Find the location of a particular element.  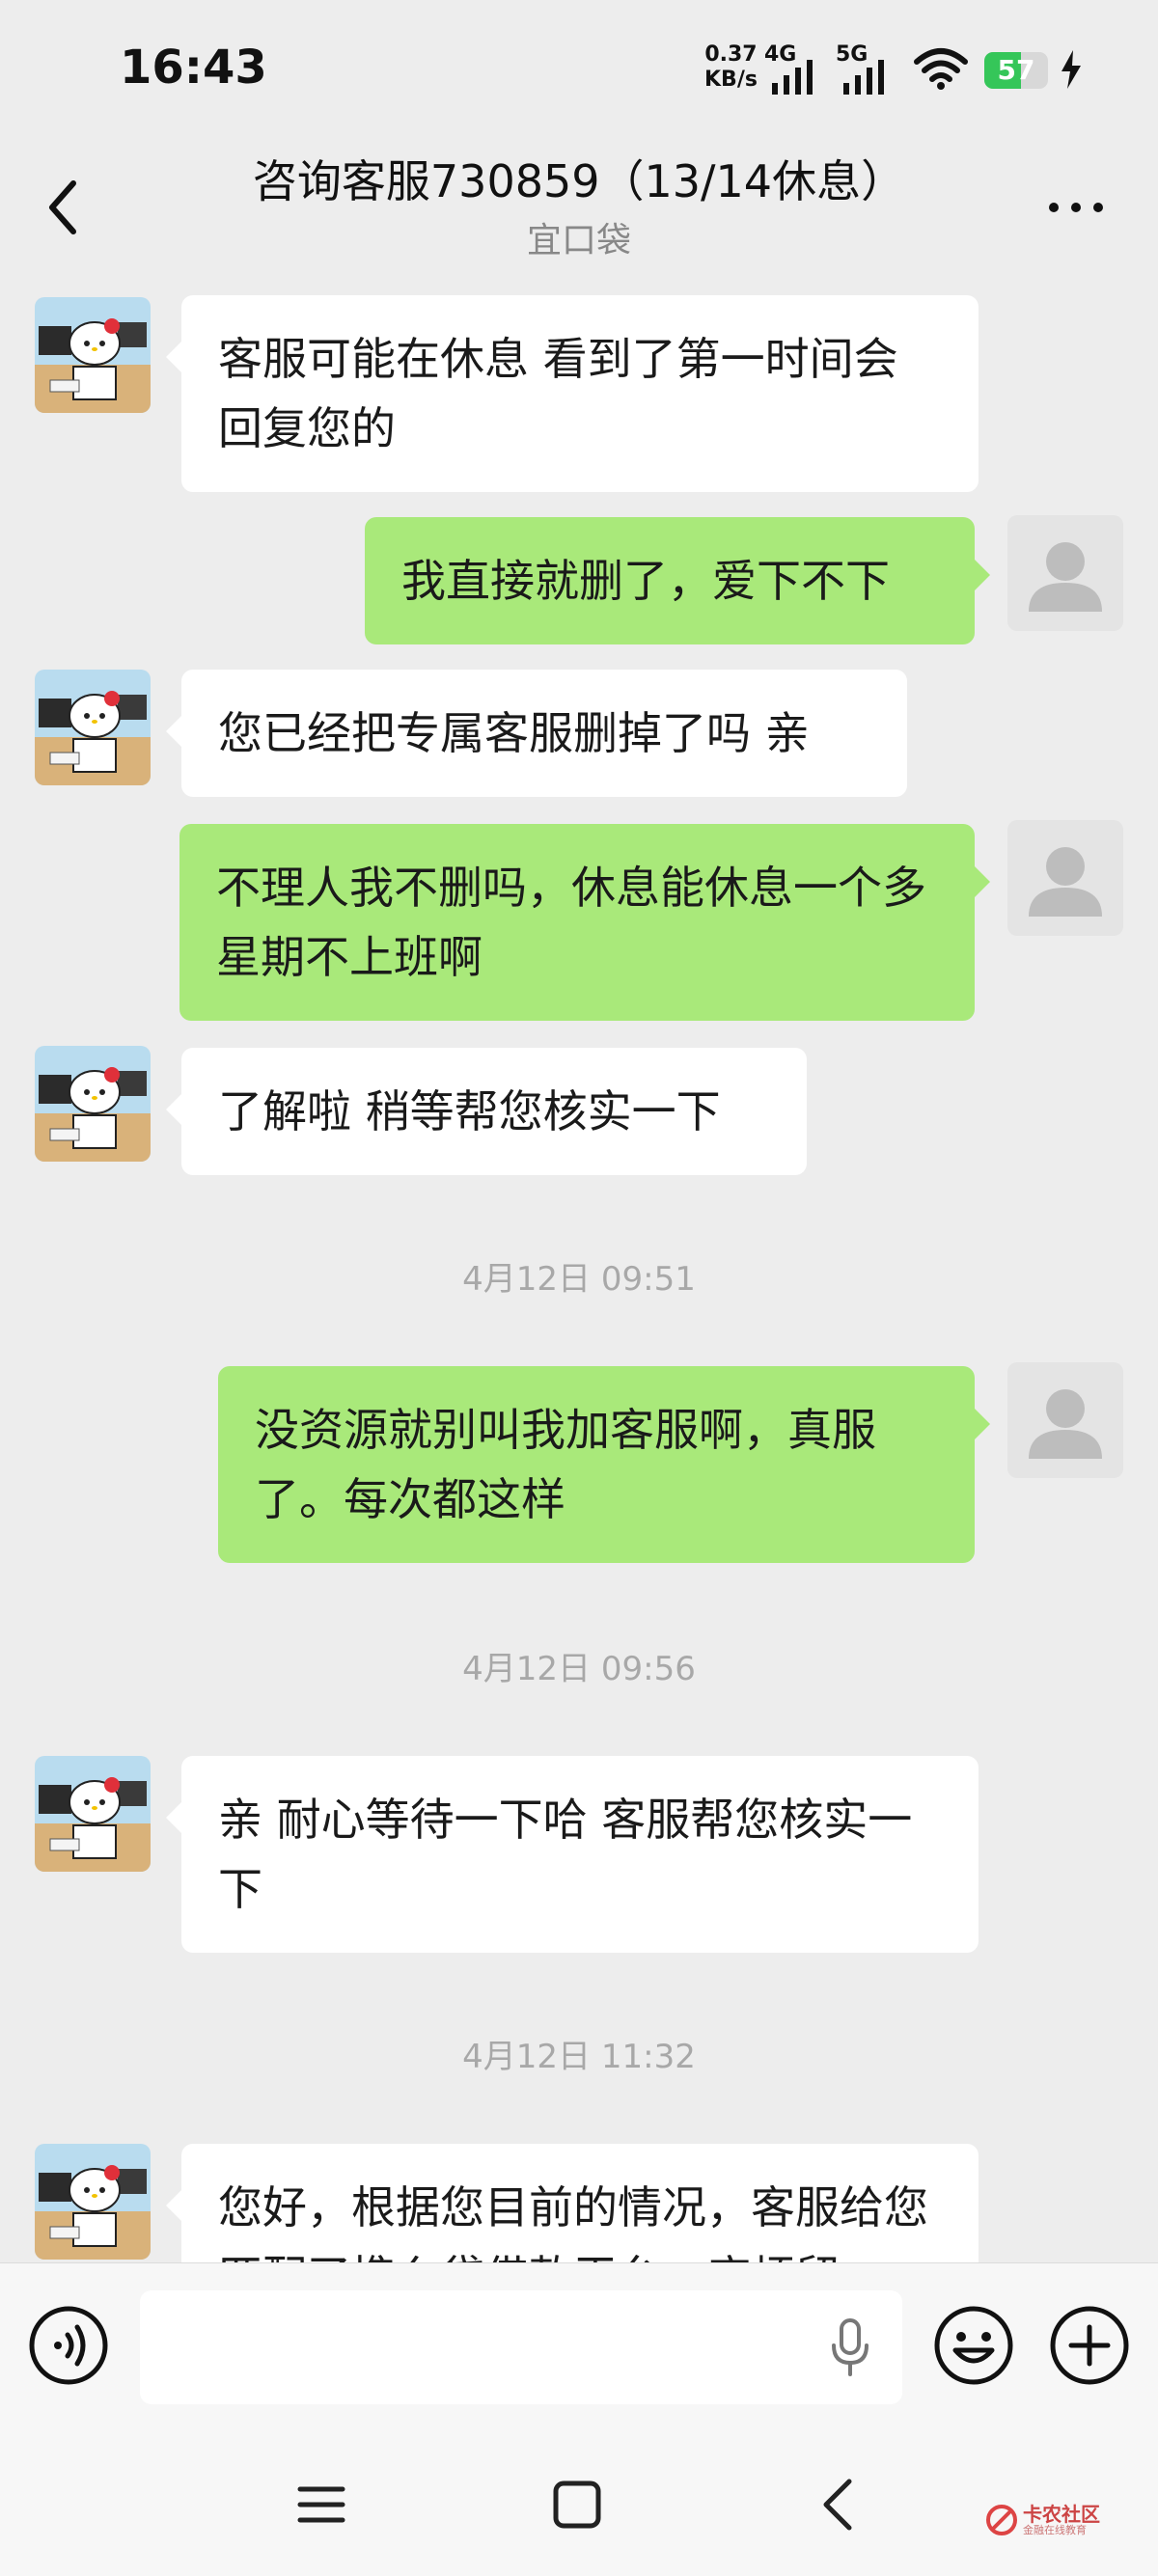

network-speed: 0.37 KB/s is located at coordinates (731, 67).